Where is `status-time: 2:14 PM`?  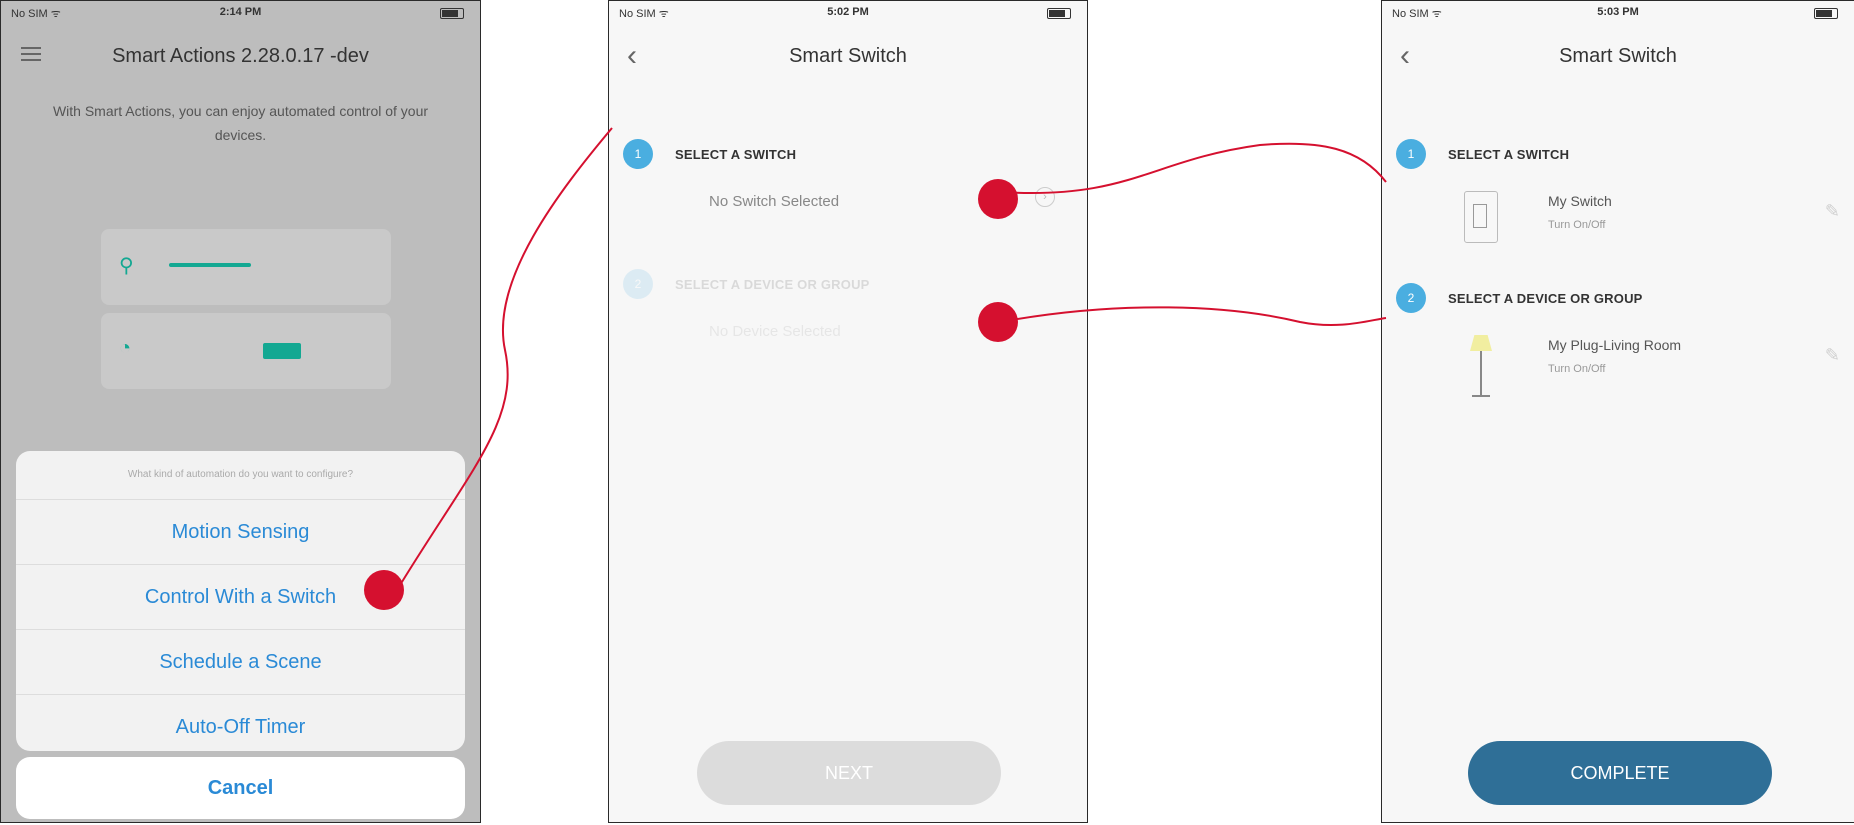 status-time: 2:14 PM is located at coordinates (240, 12).